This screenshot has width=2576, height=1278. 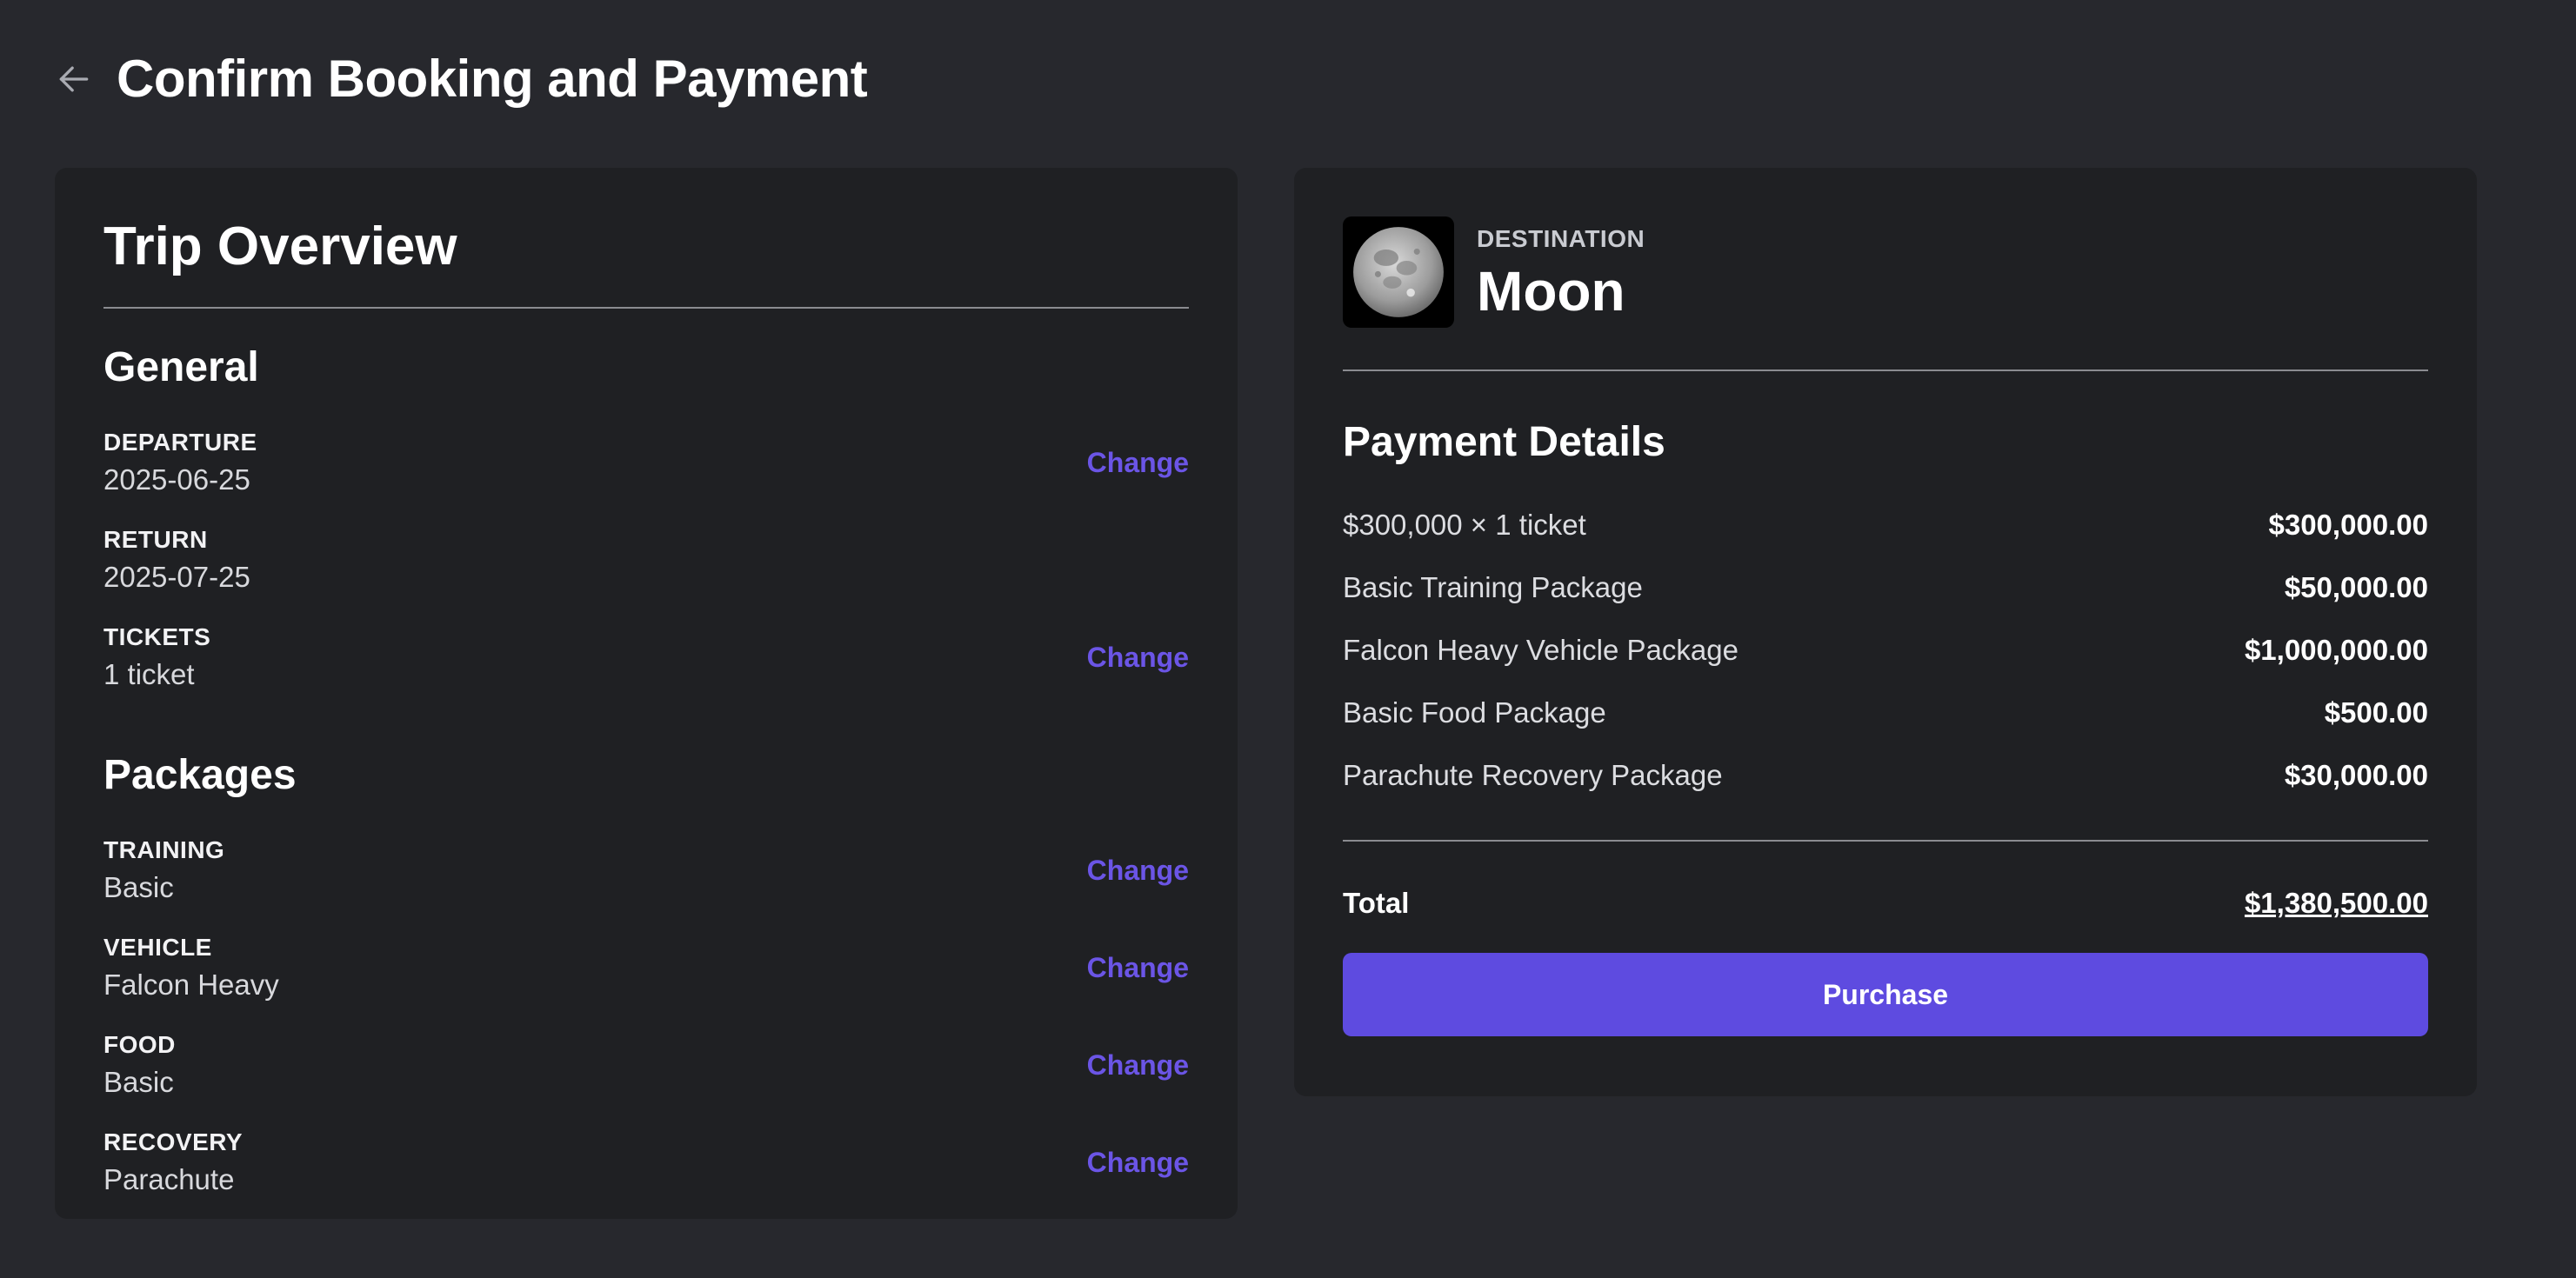 I want to click on line-item-label: Parachute Recovery Package, so click(x=1533, y=775).